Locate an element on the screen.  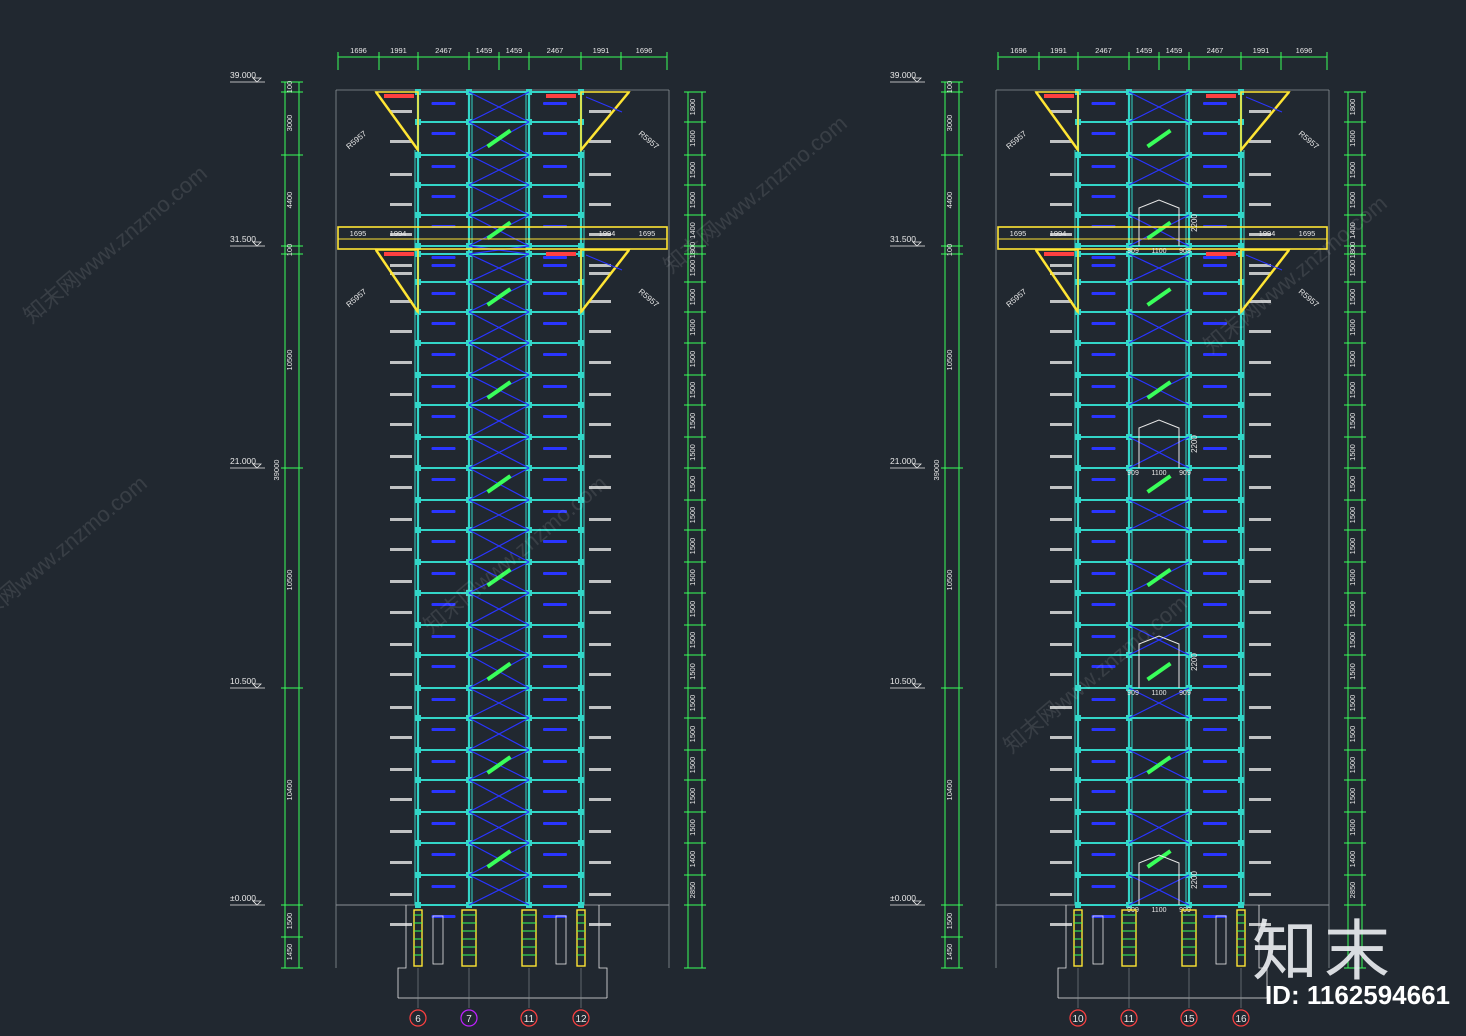
axis-label: 12 is located at coordinates (581, 1019).